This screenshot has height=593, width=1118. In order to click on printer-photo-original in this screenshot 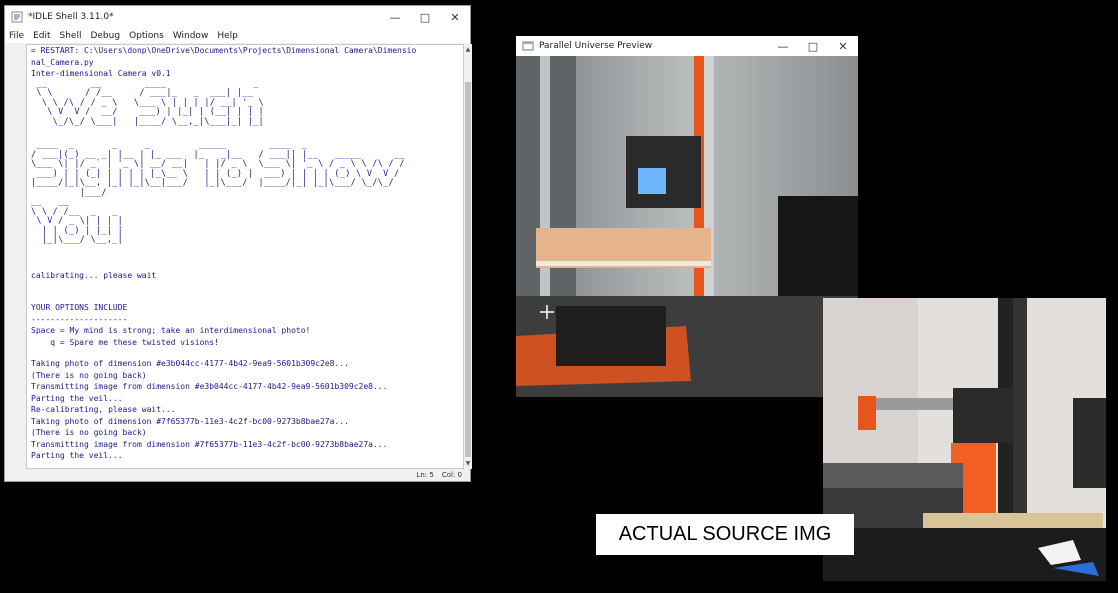, I will do `click(964, 439)`.